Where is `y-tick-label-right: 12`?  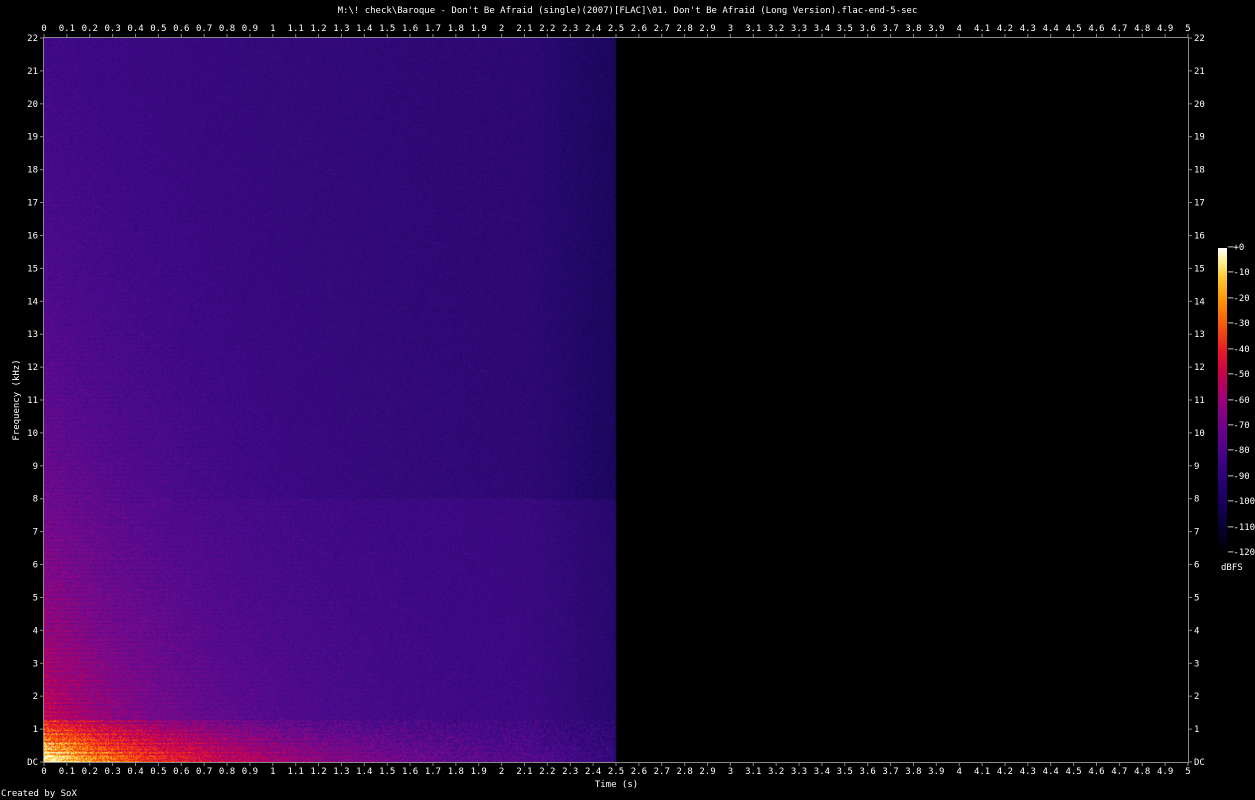
y-tick-label-right: 12 is located at coordinates (1199, 368).